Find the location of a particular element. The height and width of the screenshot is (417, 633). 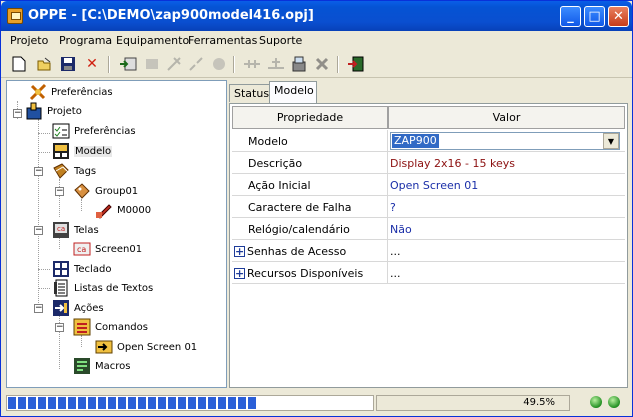

command-icon is located at coordinates (104, 347).